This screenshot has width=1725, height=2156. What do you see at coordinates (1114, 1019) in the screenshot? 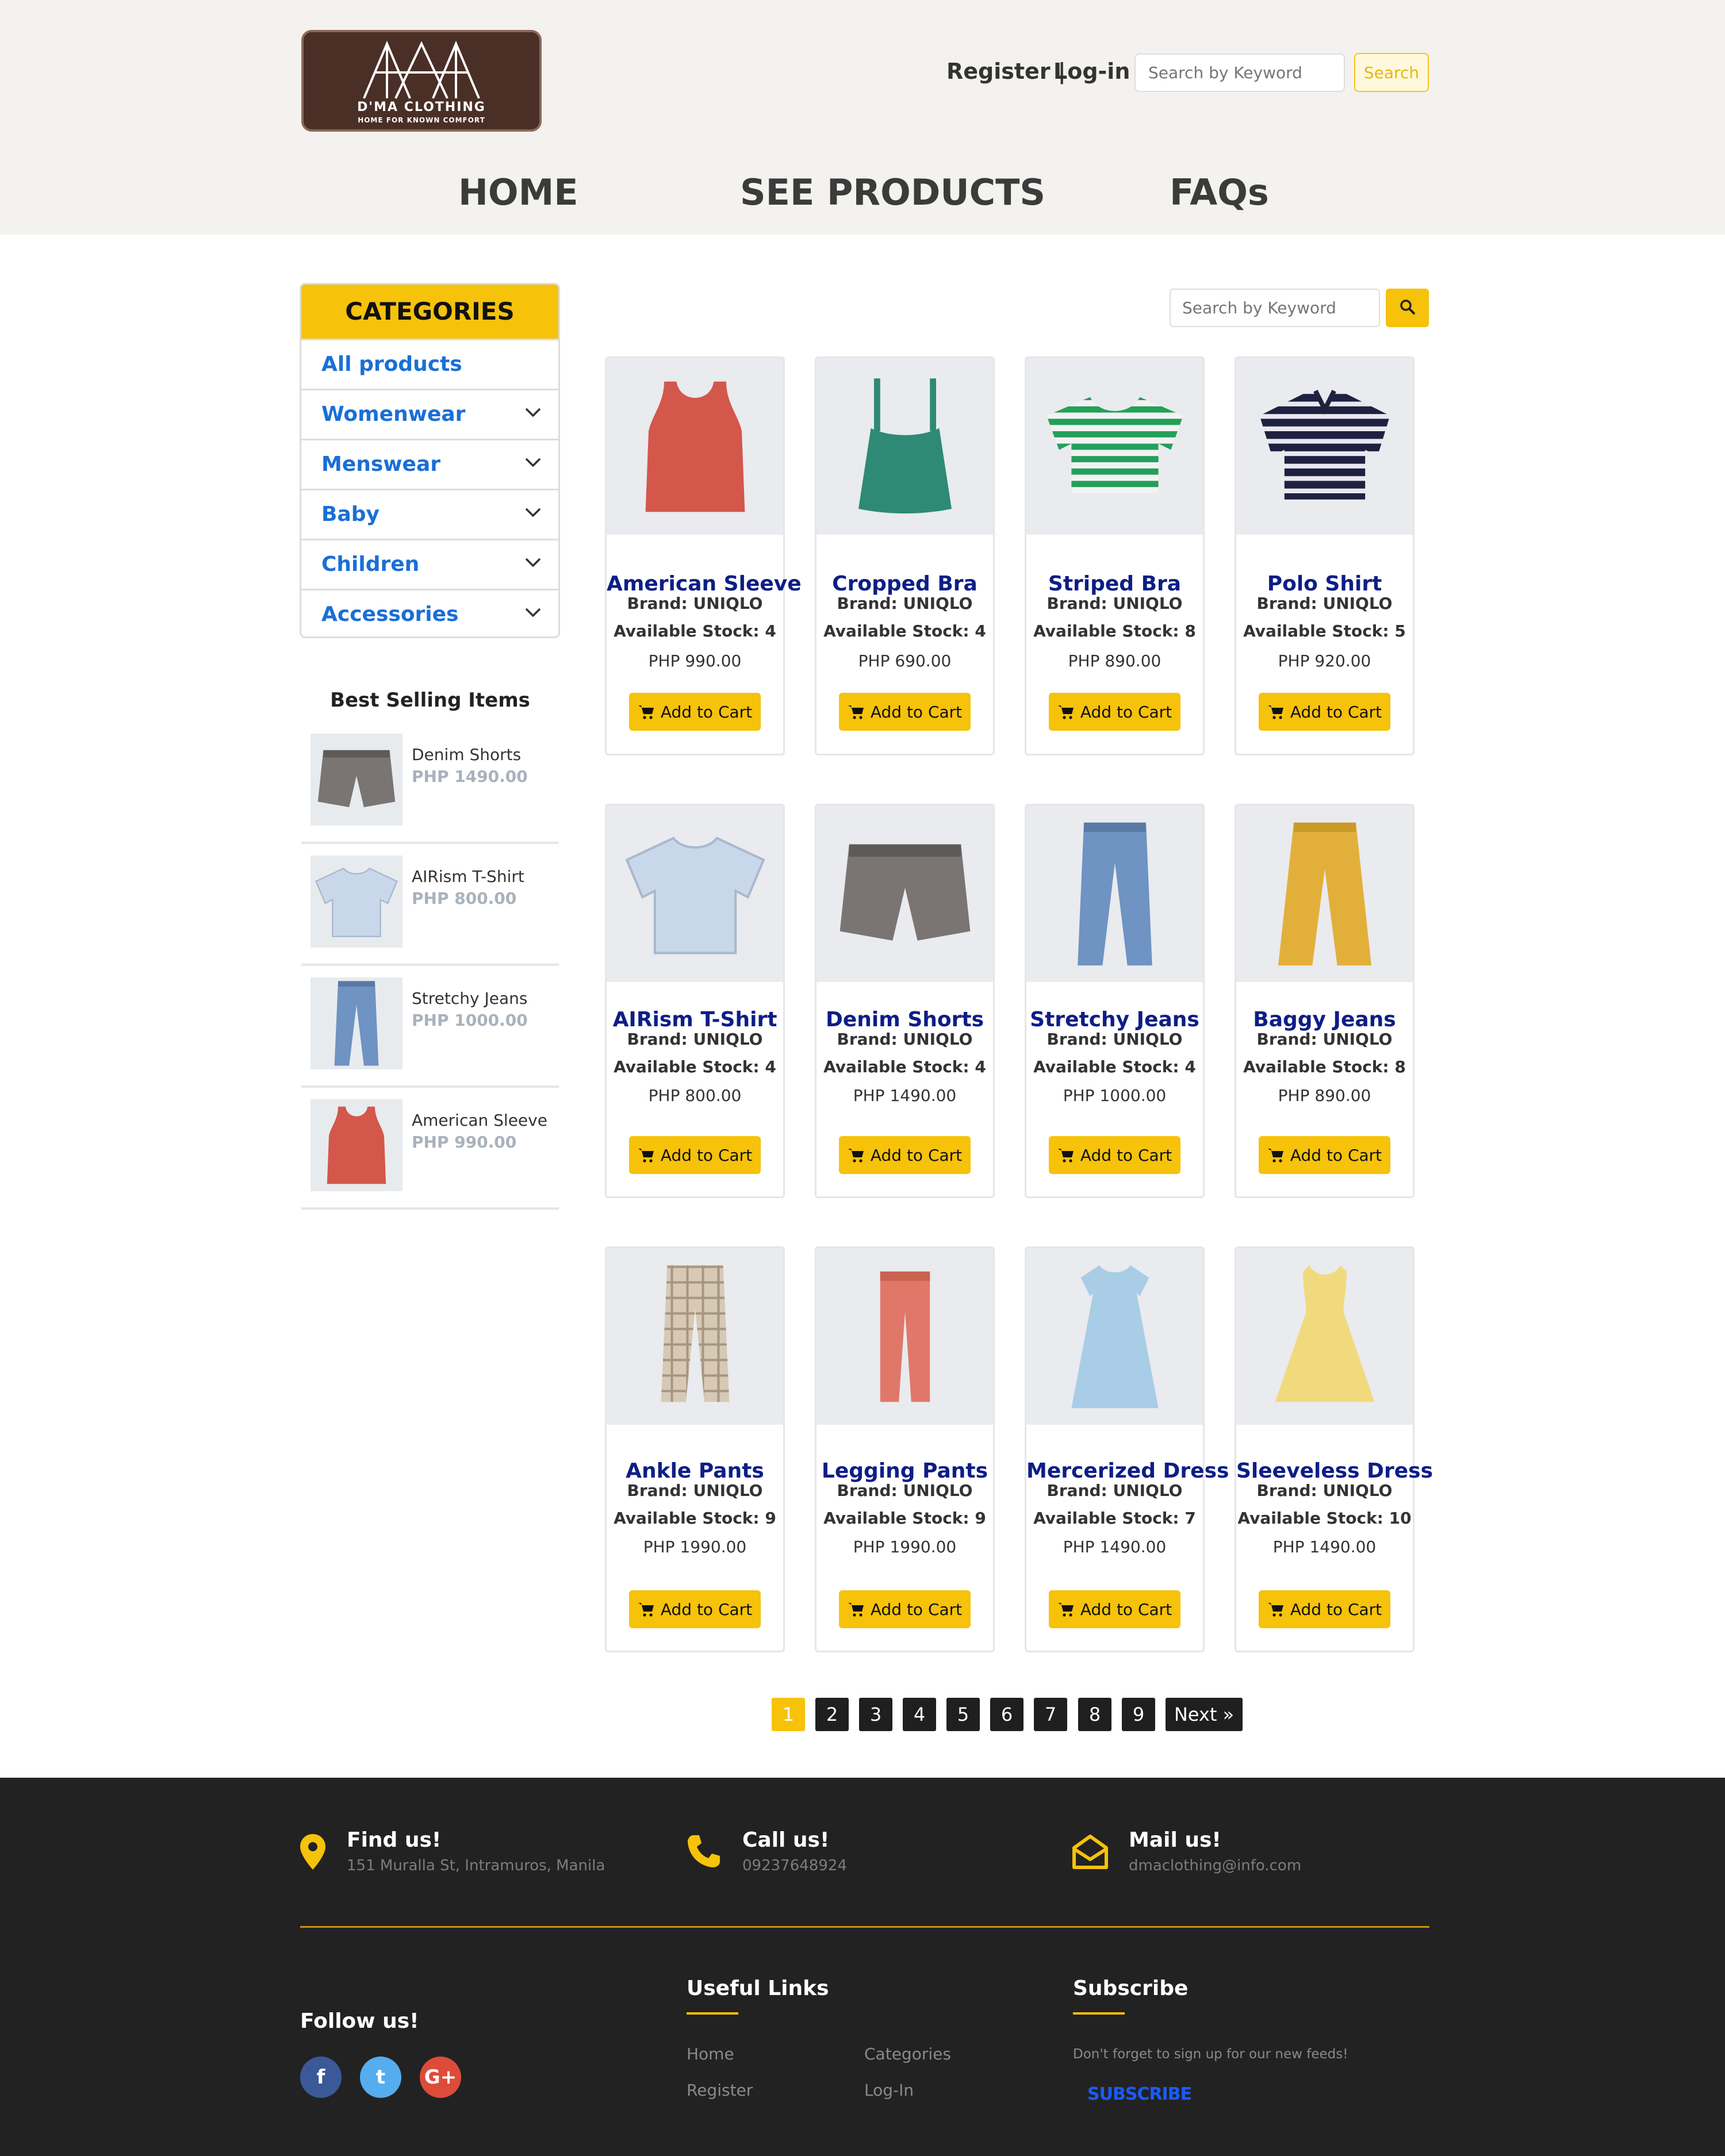
I see `product-name: Stretchy Jeans` at bounding box center [1114, 1019].